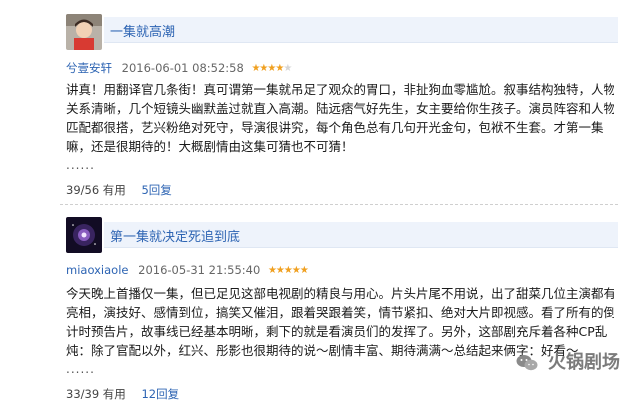 The height and width of the screenshot is (402, 642). I want to click on reply-link: 5回复, so click(156, 190).